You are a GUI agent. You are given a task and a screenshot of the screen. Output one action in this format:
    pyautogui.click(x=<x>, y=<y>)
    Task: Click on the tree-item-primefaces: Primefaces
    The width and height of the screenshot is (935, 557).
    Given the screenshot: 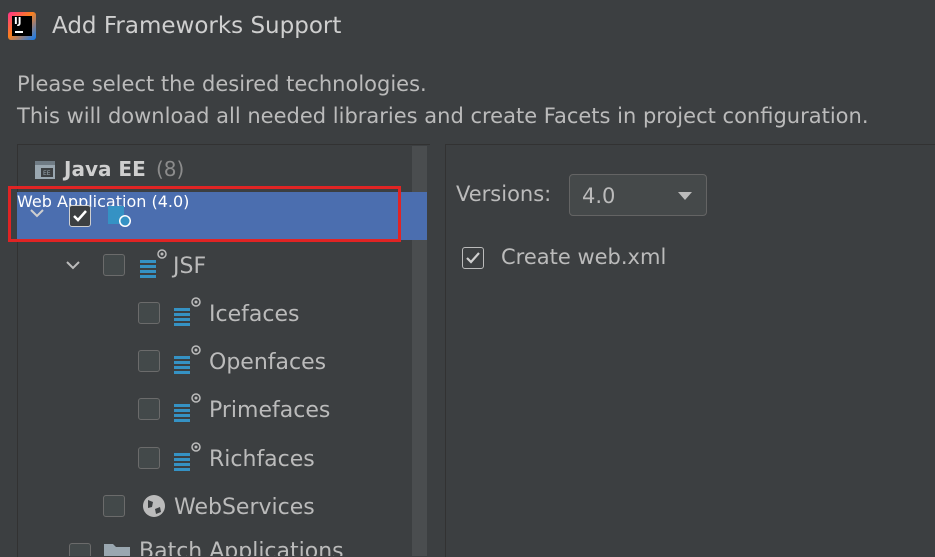 What is the action you would take?
    pyautogui.click(x=222, y=409)
    